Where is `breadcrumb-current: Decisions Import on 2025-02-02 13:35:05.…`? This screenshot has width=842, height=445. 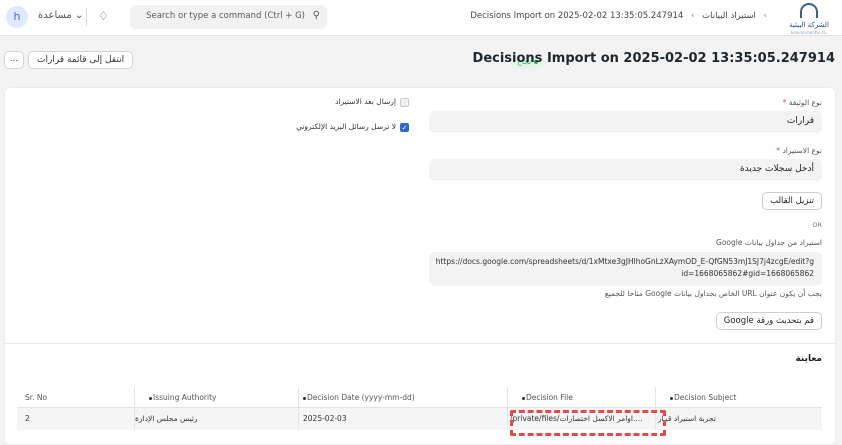 breadcrumb-current: Decisions Import on 2025-02-02 13:35:05.… is located at coordinates (576, 16).